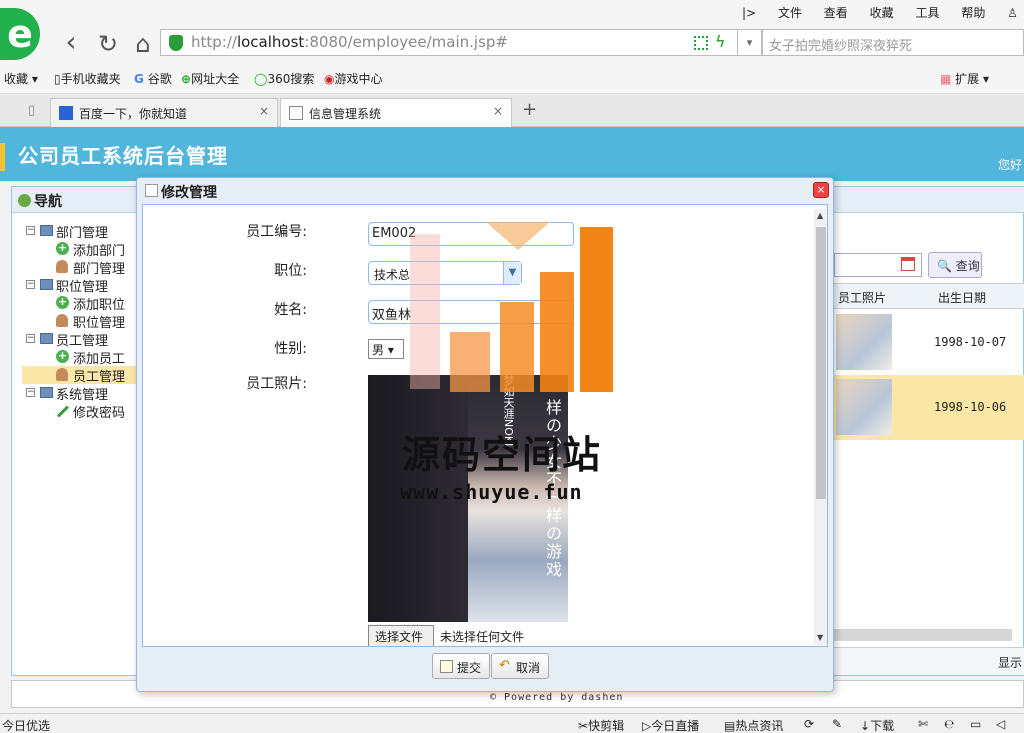 This screenshot has width=1024, height=733. I want to click on security-shield-icon, so click(176, 43).